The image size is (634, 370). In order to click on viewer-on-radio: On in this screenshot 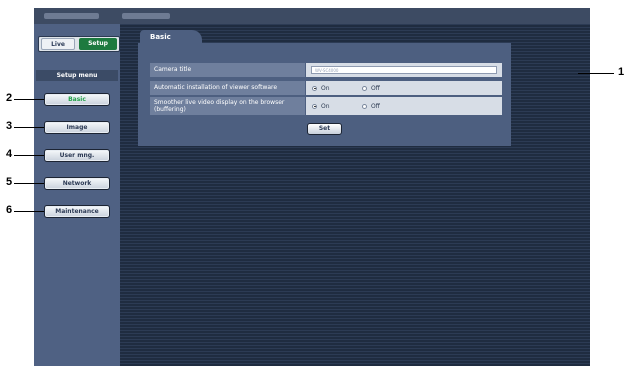, I will do `click(321, 88)`.